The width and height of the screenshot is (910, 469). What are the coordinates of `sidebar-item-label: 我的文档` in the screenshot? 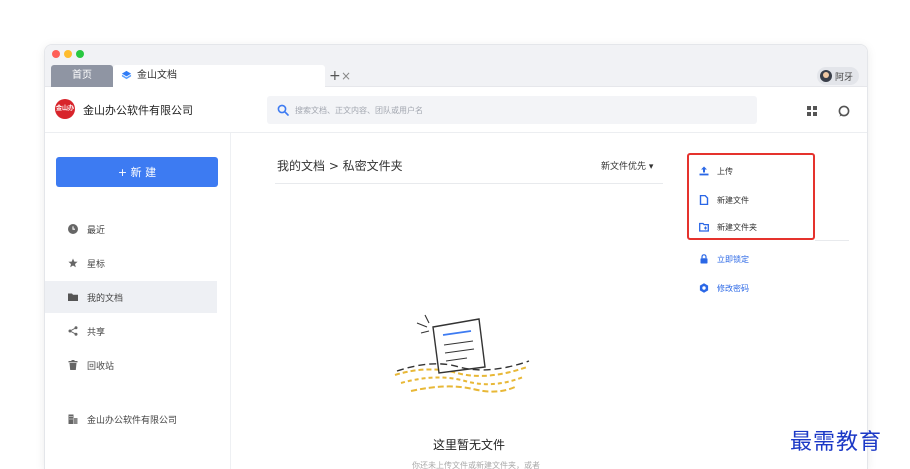 It's located at (105, 298).